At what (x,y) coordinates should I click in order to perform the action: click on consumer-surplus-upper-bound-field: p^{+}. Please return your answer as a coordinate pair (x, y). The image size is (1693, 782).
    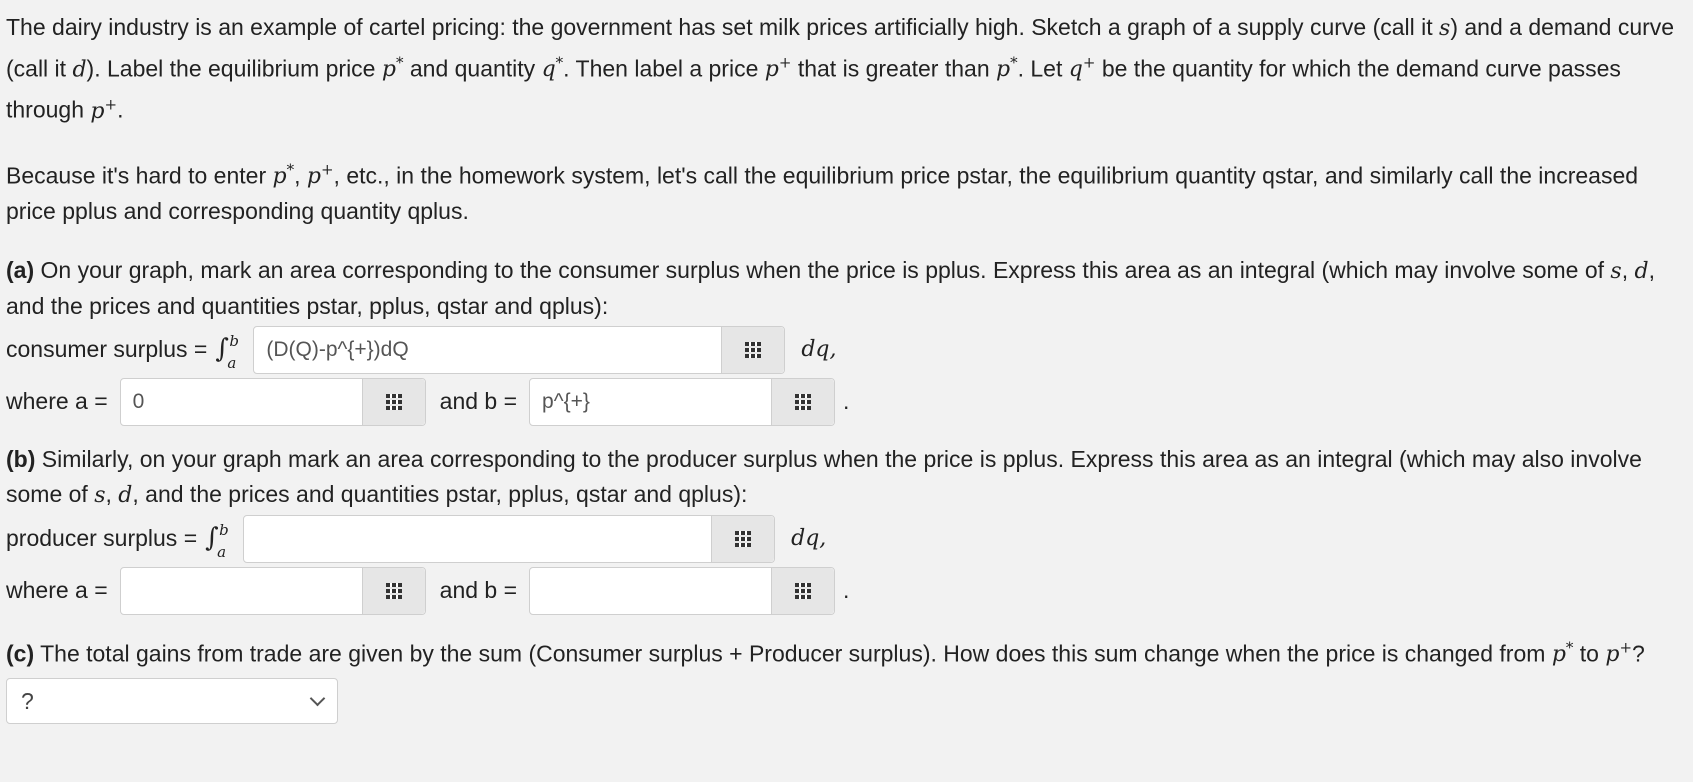
    Looking at the image, I should click on (682, 401).